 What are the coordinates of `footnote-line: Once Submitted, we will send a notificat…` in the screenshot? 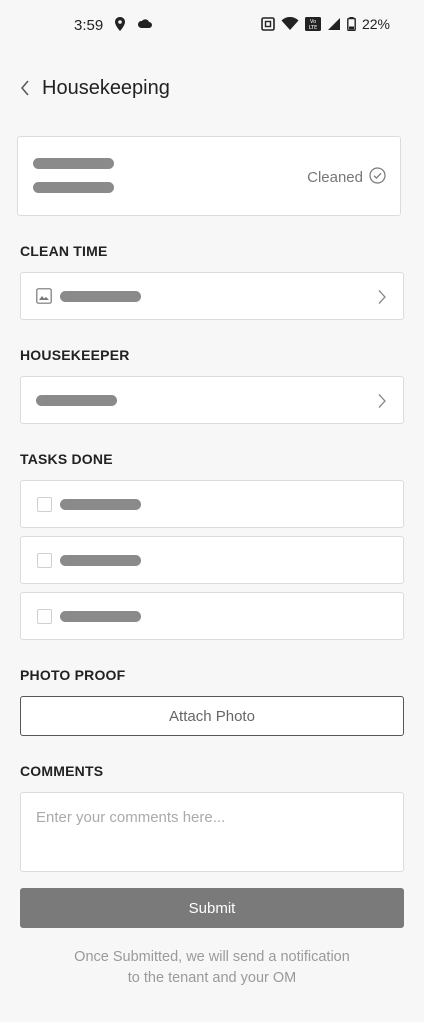 It's located at (212, 957).